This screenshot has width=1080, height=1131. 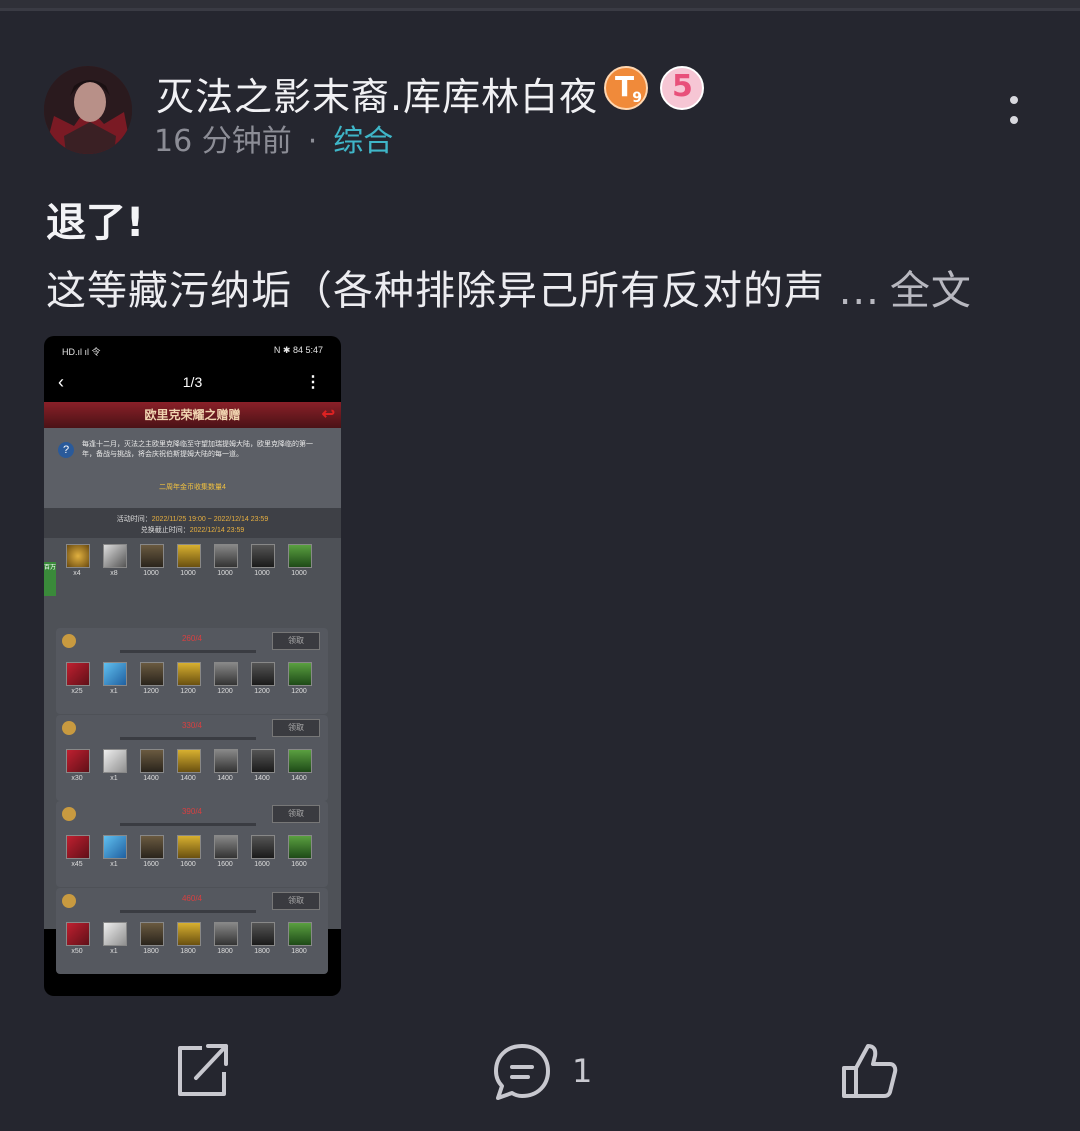 I want to click on thumbs-up-icon, so click(x=870, y=1071).